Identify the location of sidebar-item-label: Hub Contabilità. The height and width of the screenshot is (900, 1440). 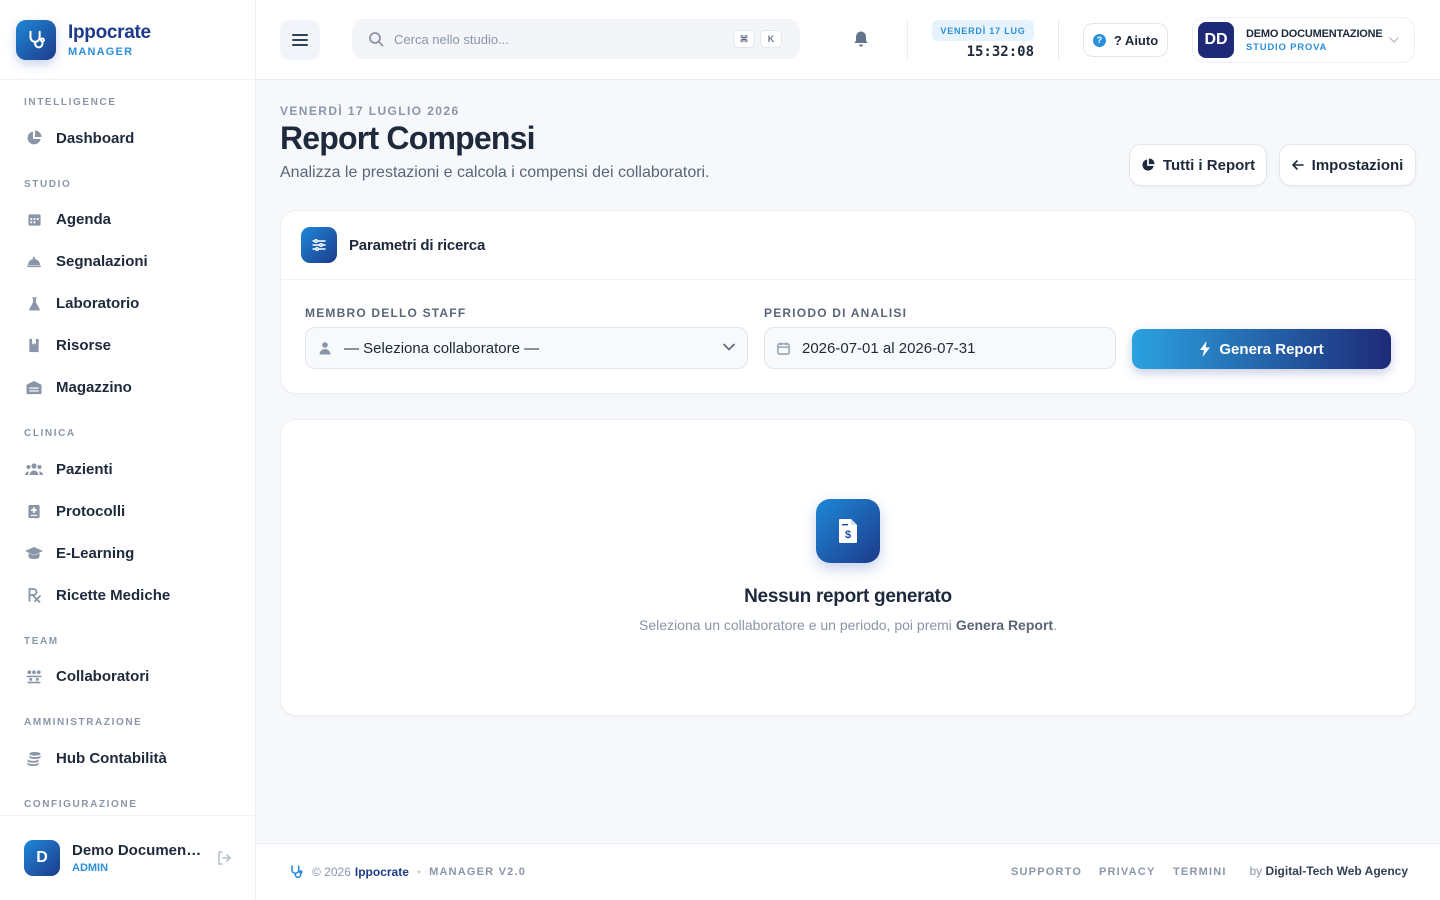
(111, 758).